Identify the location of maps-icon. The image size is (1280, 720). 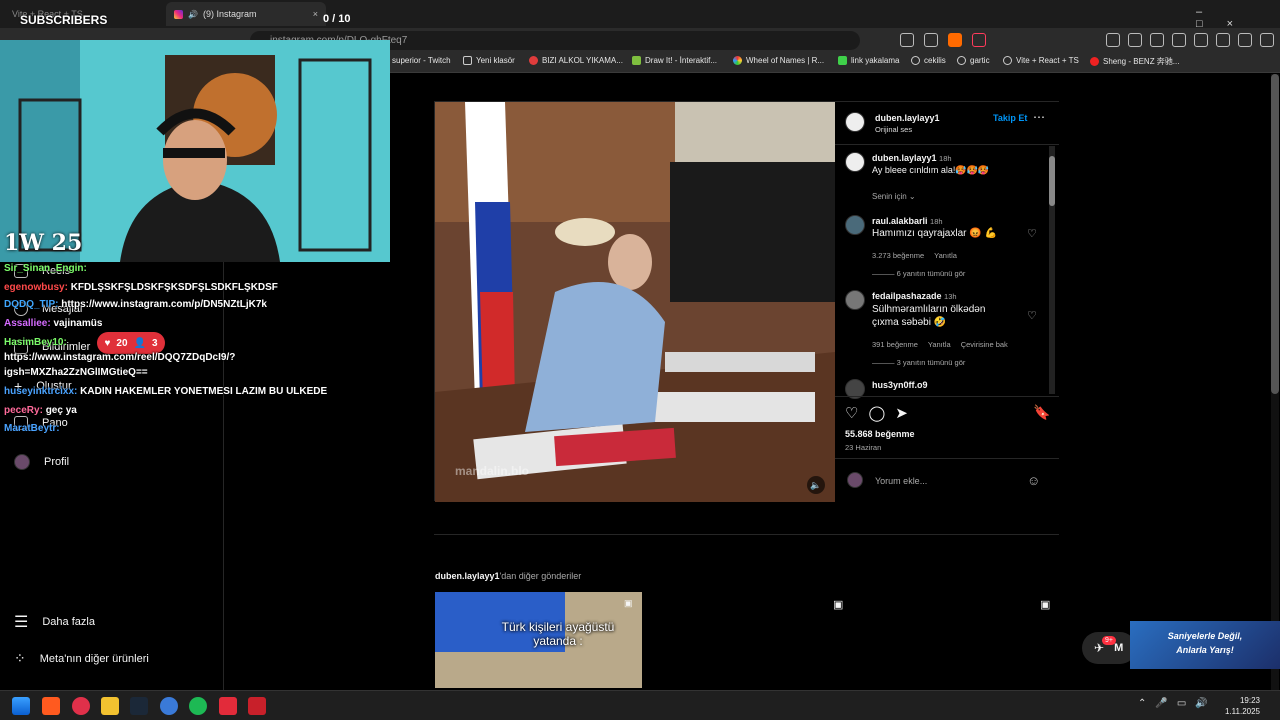
(81, 706).